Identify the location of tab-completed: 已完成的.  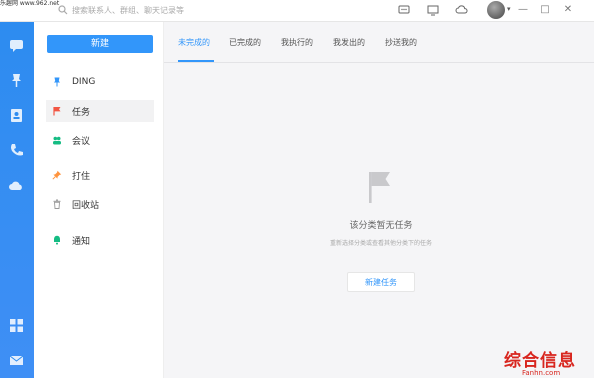
(245, 42).